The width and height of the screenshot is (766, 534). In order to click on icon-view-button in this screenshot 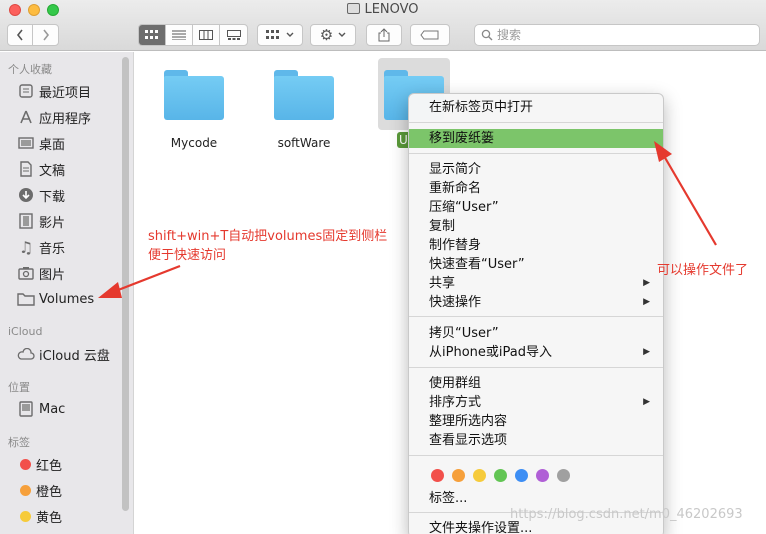, I will do `click(153, 35)`.